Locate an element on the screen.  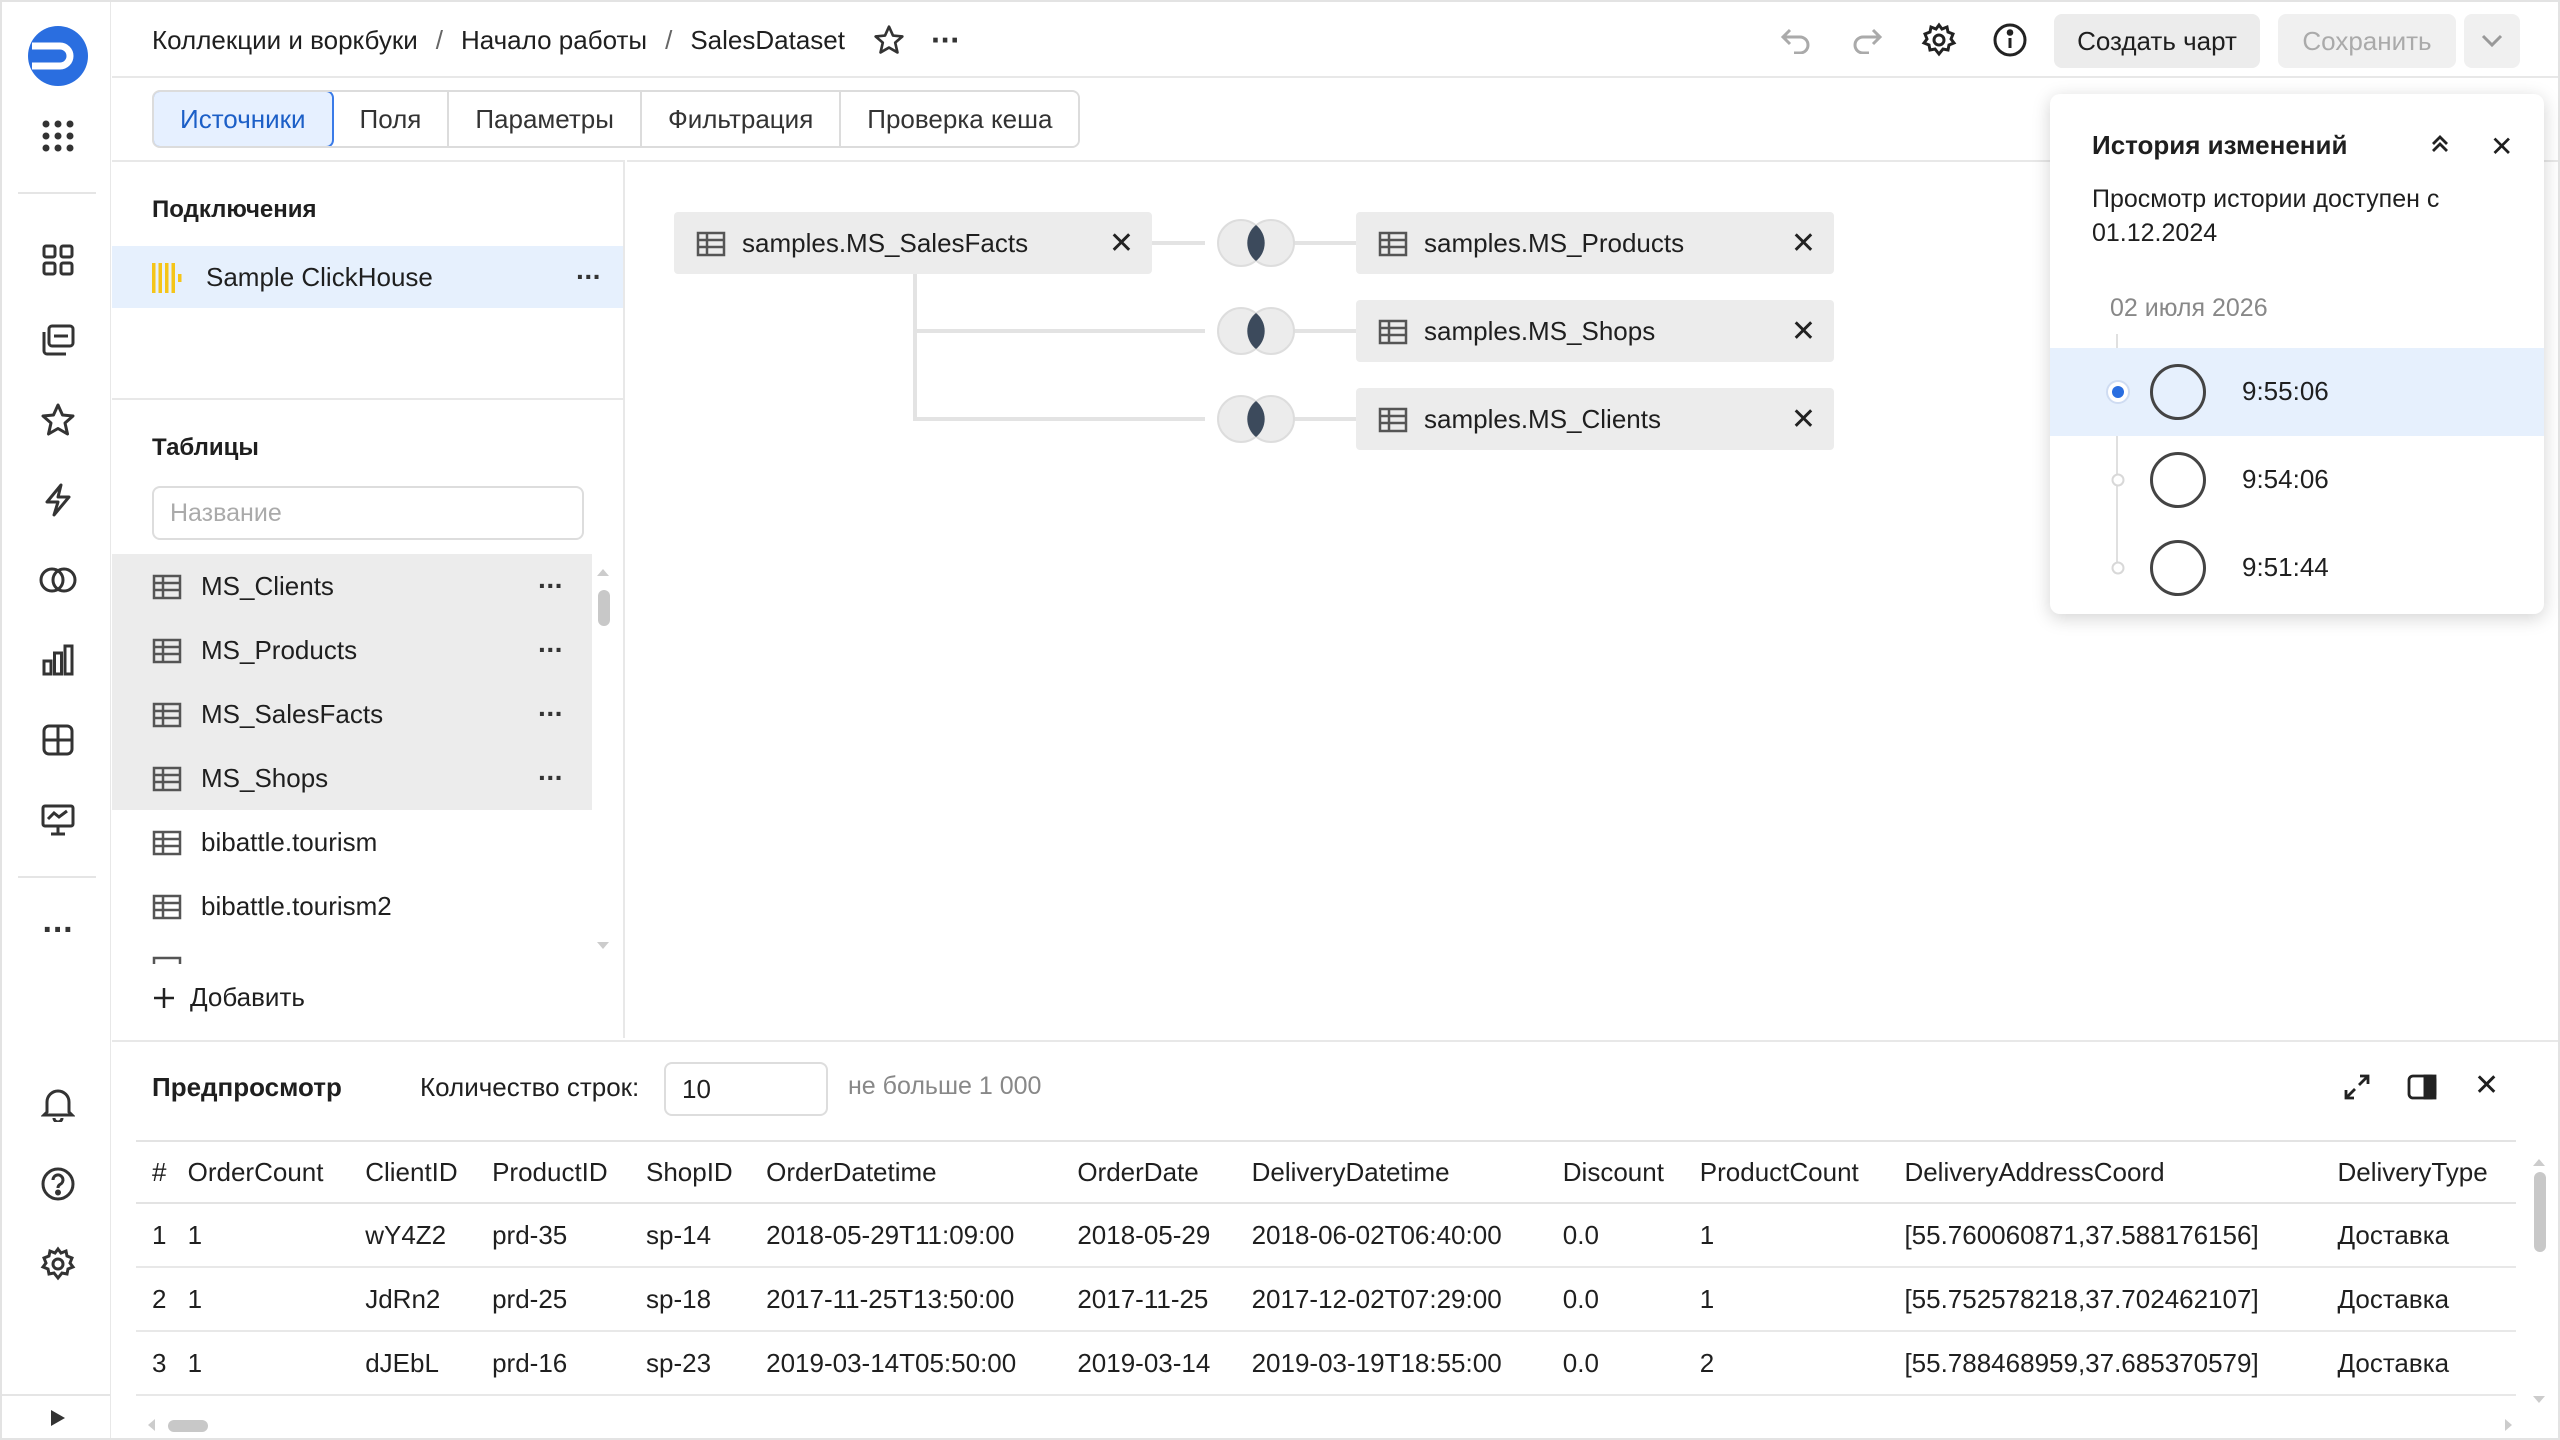
connection-item: Sample ClickHouse ··· is located at coordinates (367, 277).